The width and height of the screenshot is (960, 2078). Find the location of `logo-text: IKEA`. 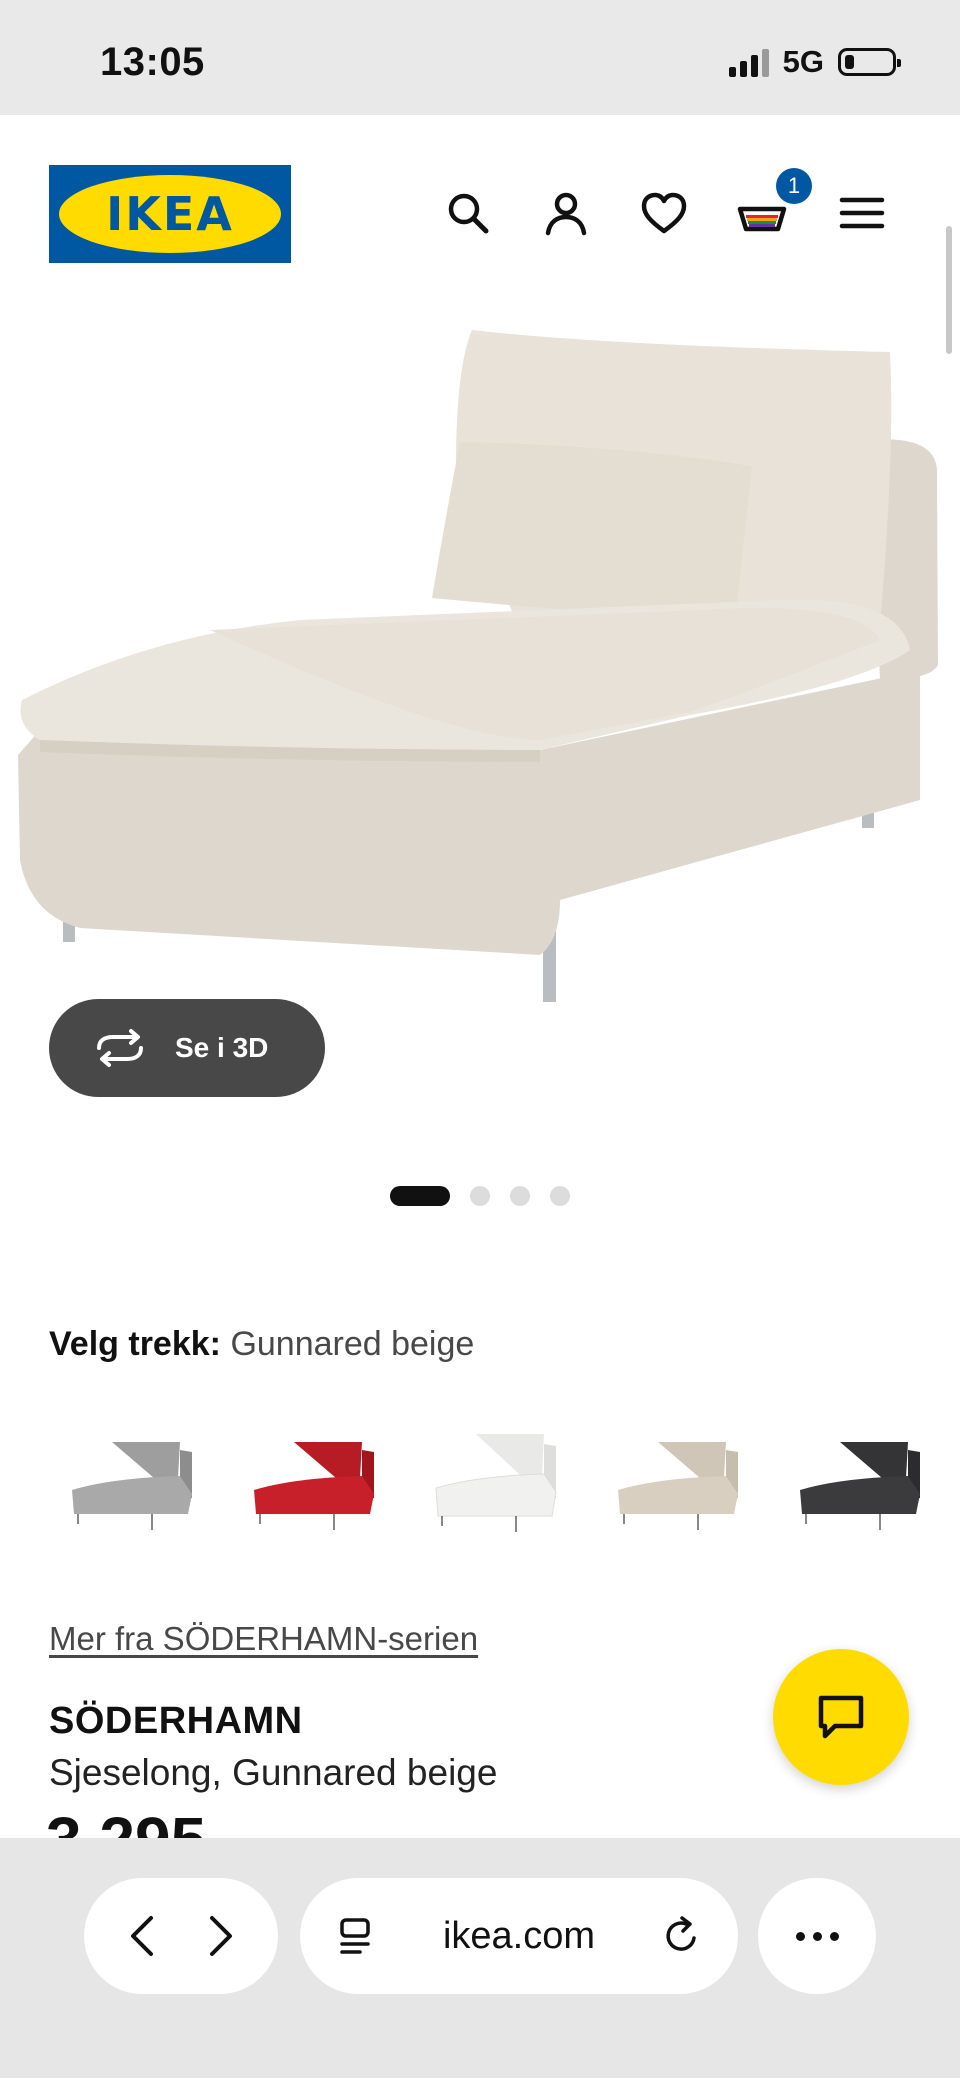

logo-text: IKEA is located at coordinates (170, 214).